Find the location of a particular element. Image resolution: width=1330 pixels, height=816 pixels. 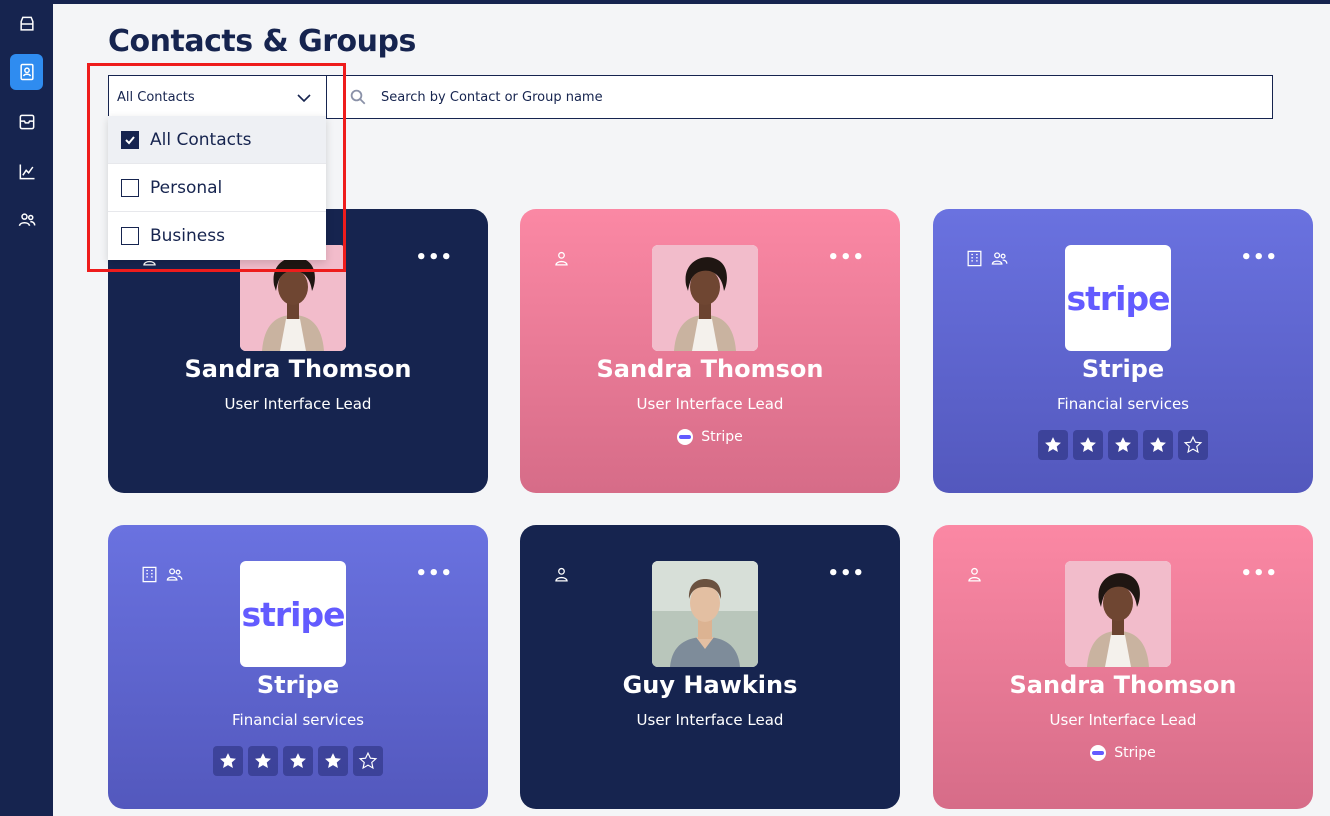

man-portrait-icon is located at coordinates (705, 614).